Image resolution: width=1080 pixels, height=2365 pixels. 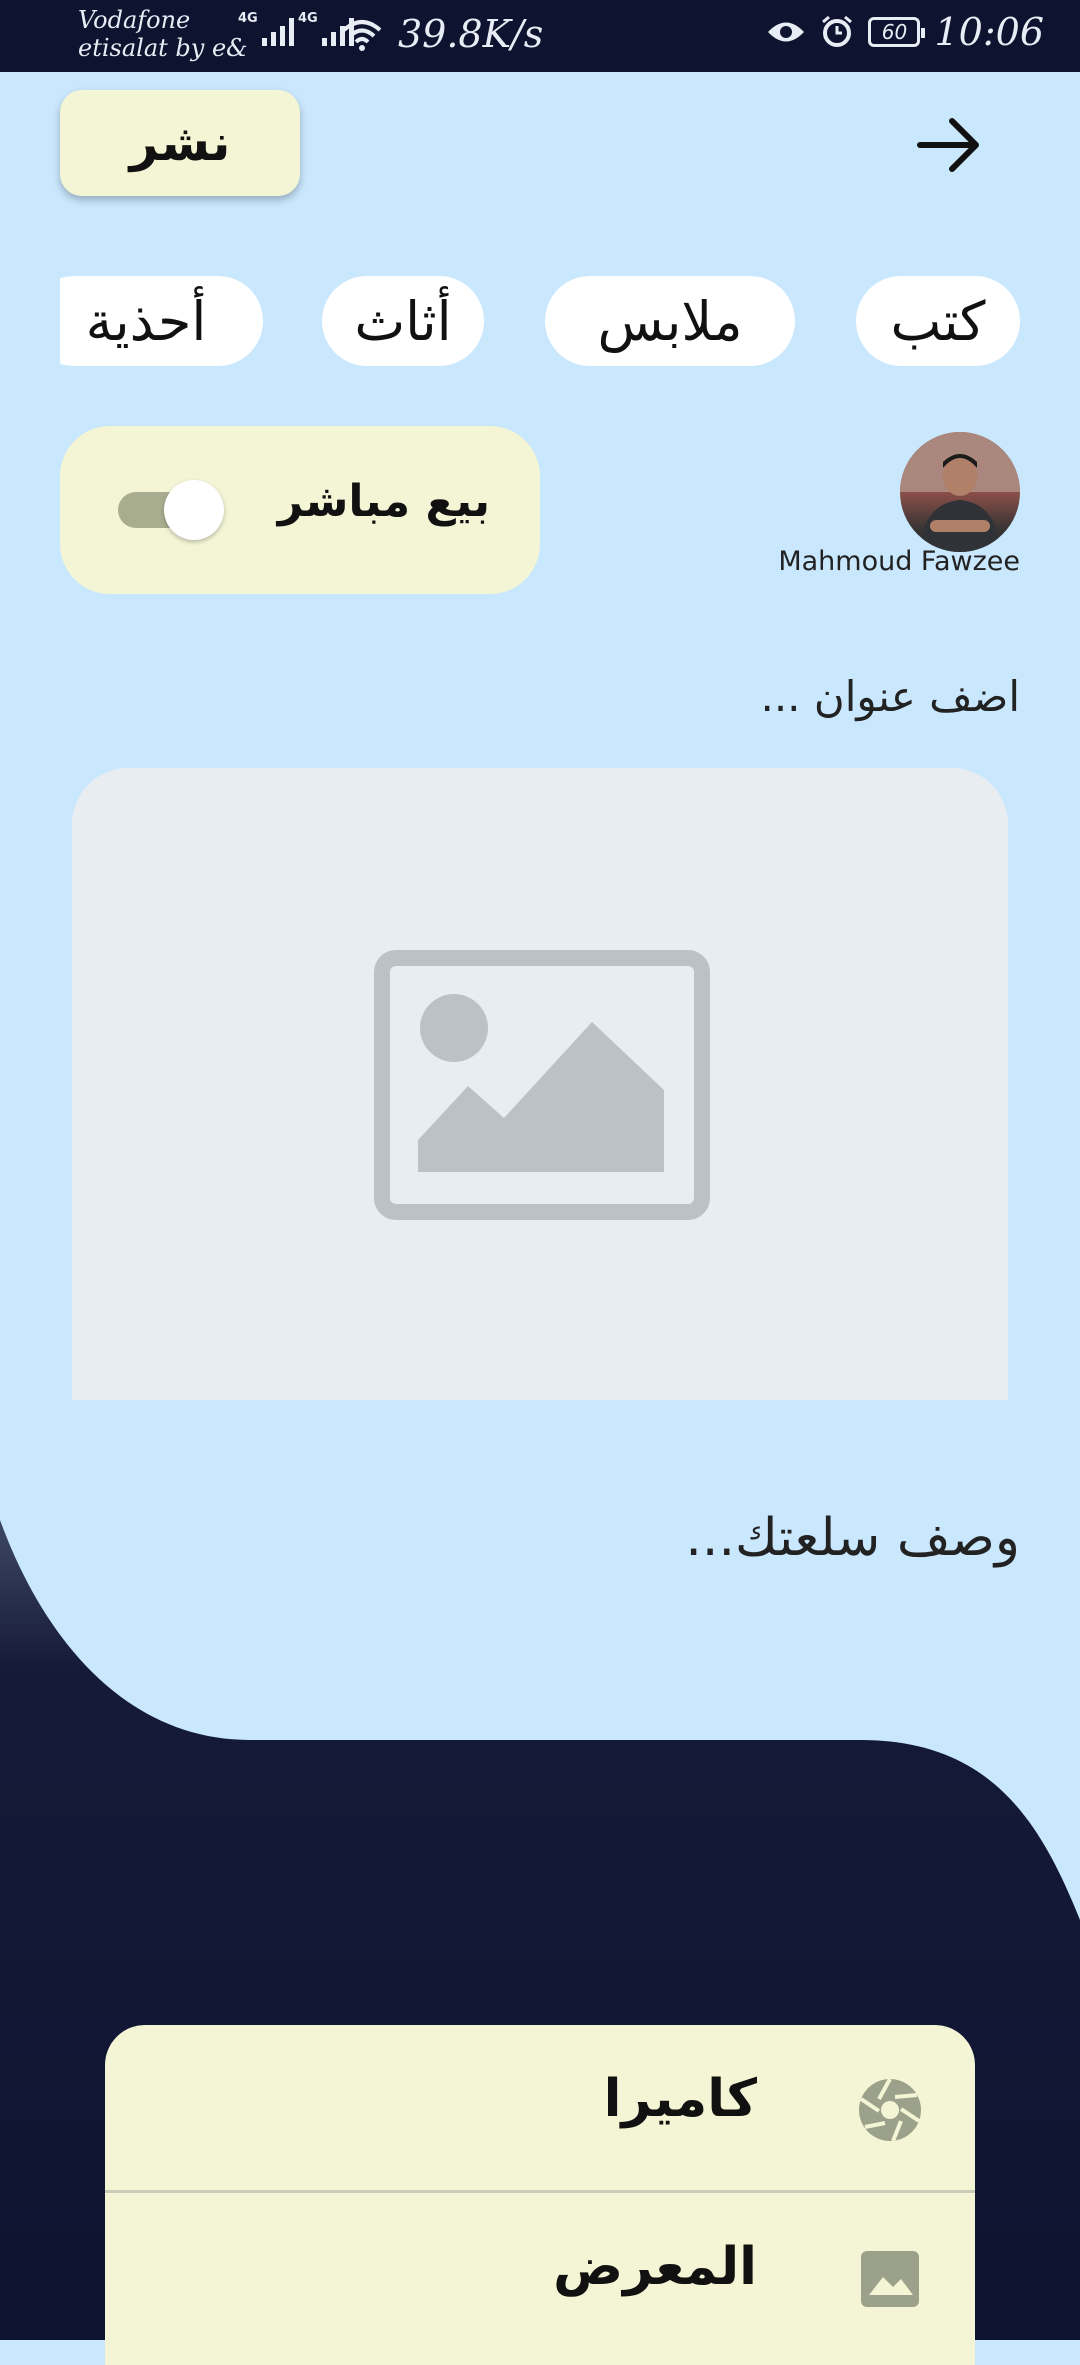 What do you see at coordinates (403, 321) in the screenshot?
I see `category-chip-furniture: أثاث` at bounding box center [403, 321].